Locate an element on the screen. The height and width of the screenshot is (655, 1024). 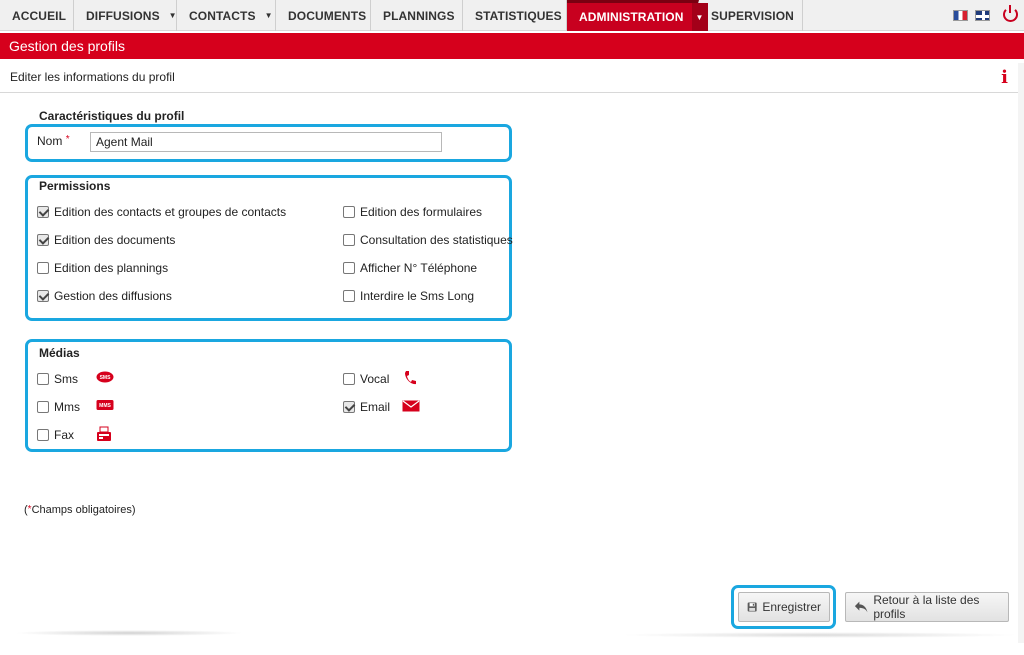
sms-icon: SMS is located at coordinates (105, 377).